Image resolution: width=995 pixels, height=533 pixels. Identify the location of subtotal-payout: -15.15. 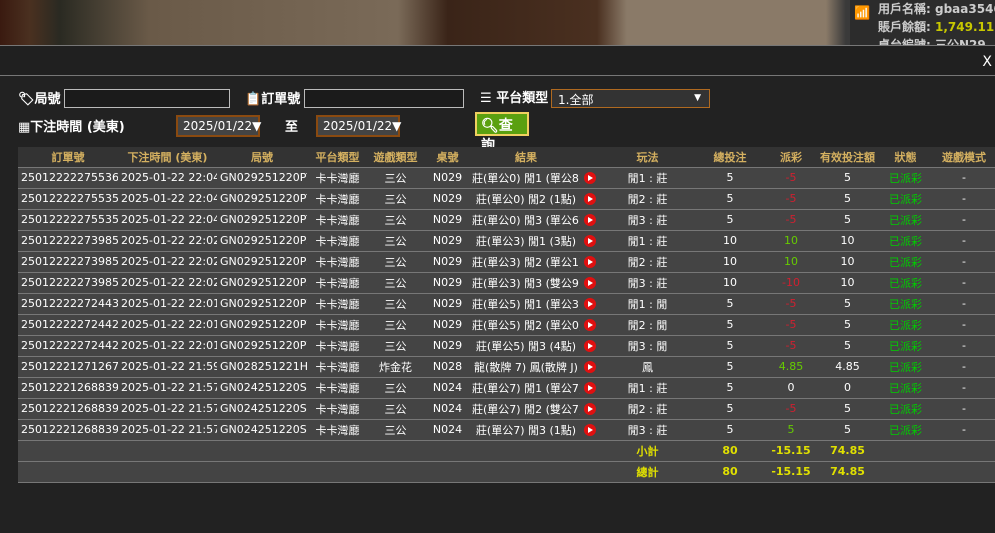
(791, 451).